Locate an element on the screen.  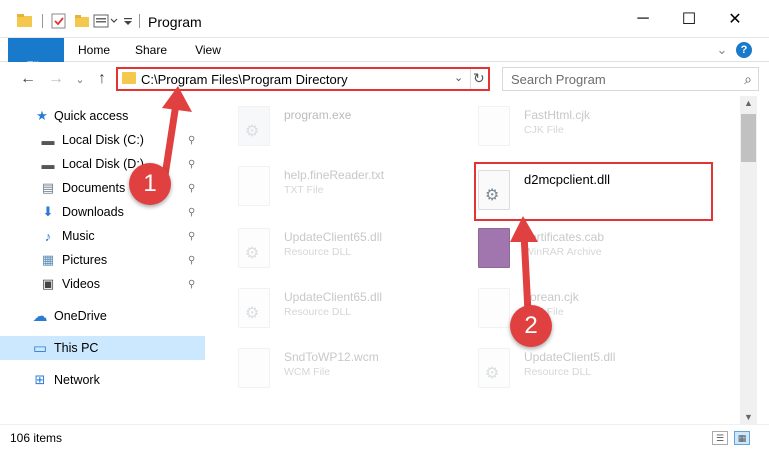
file-name: program.exe is located at coordinates (318, 115).